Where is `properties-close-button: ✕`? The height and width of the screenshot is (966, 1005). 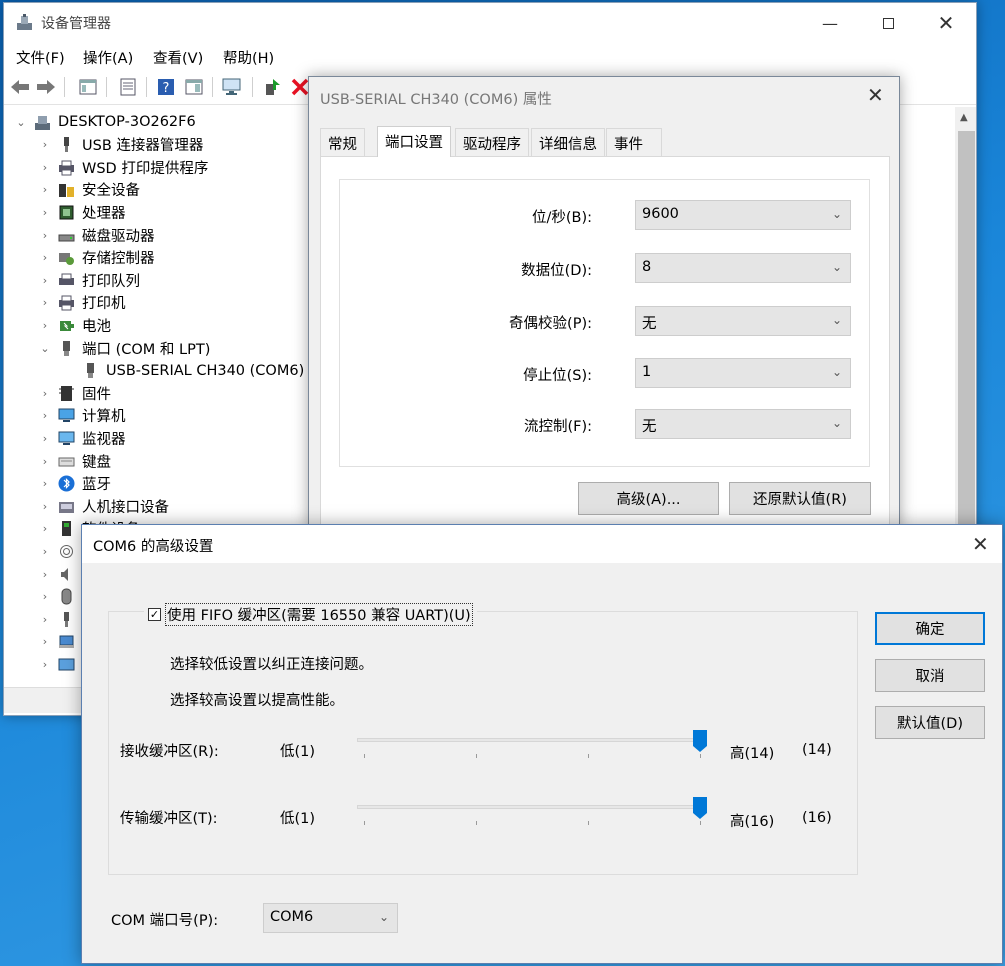
properties-close-button: ✕ is located at coordinates (875, 95).